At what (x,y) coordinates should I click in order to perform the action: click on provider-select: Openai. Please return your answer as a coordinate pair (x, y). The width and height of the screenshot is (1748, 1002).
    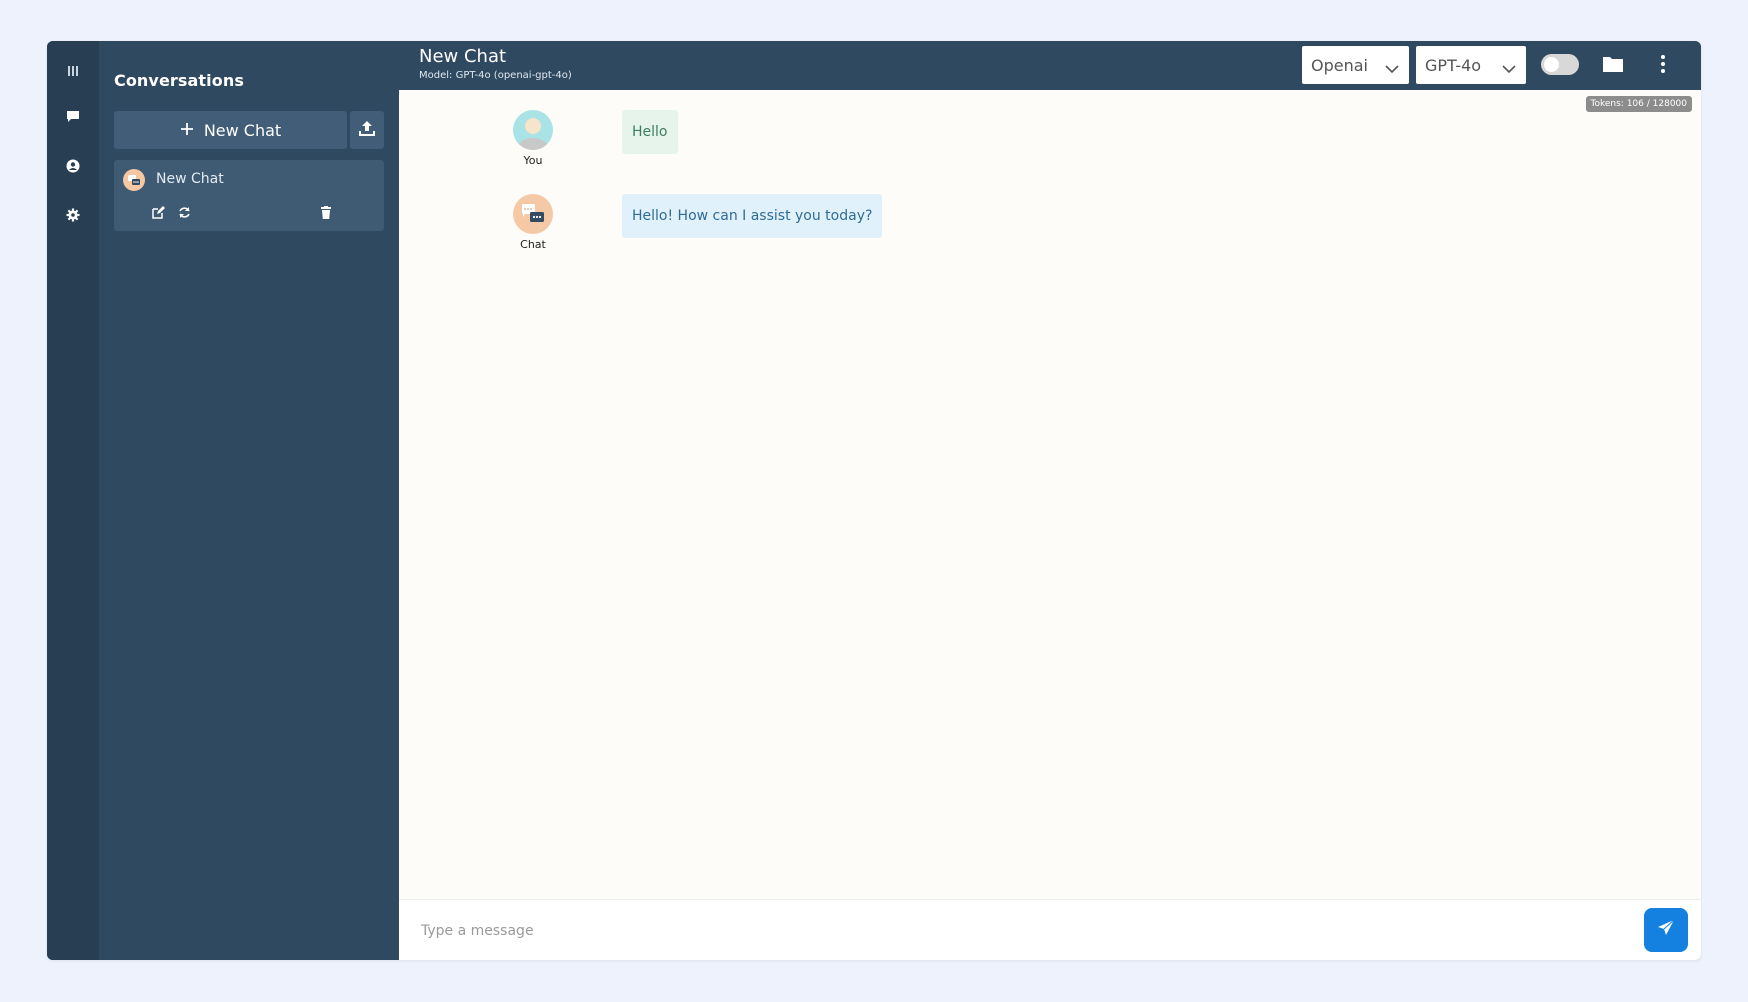
    Looking at the image, I should click on (1355, 65).